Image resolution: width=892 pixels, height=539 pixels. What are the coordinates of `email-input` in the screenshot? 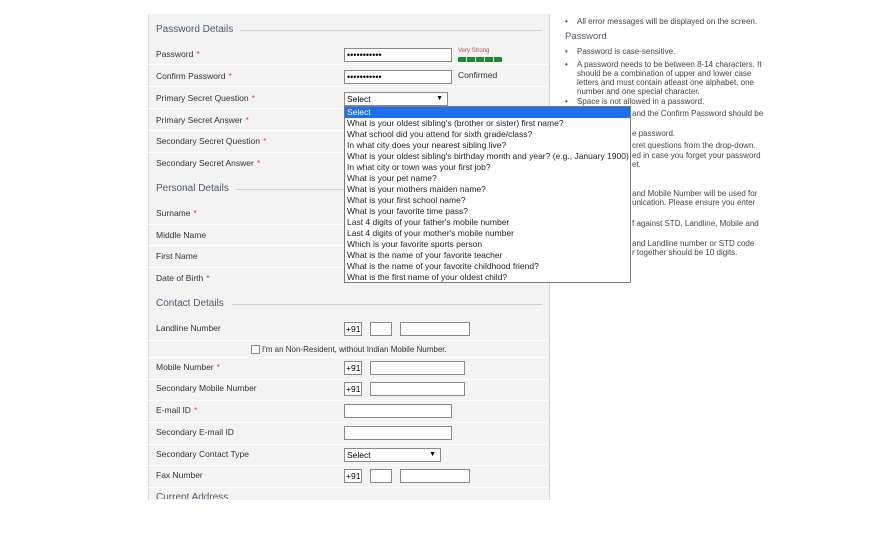 It's located at (398, 411).